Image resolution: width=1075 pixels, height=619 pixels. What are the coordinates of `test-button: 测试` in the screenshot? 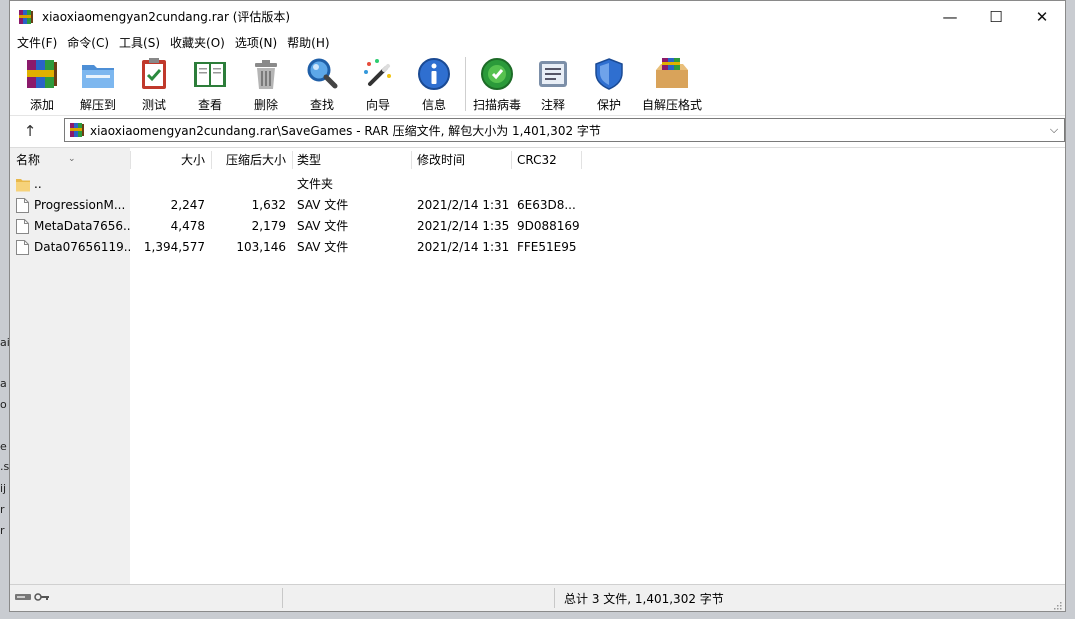 It's located at (154, 82).